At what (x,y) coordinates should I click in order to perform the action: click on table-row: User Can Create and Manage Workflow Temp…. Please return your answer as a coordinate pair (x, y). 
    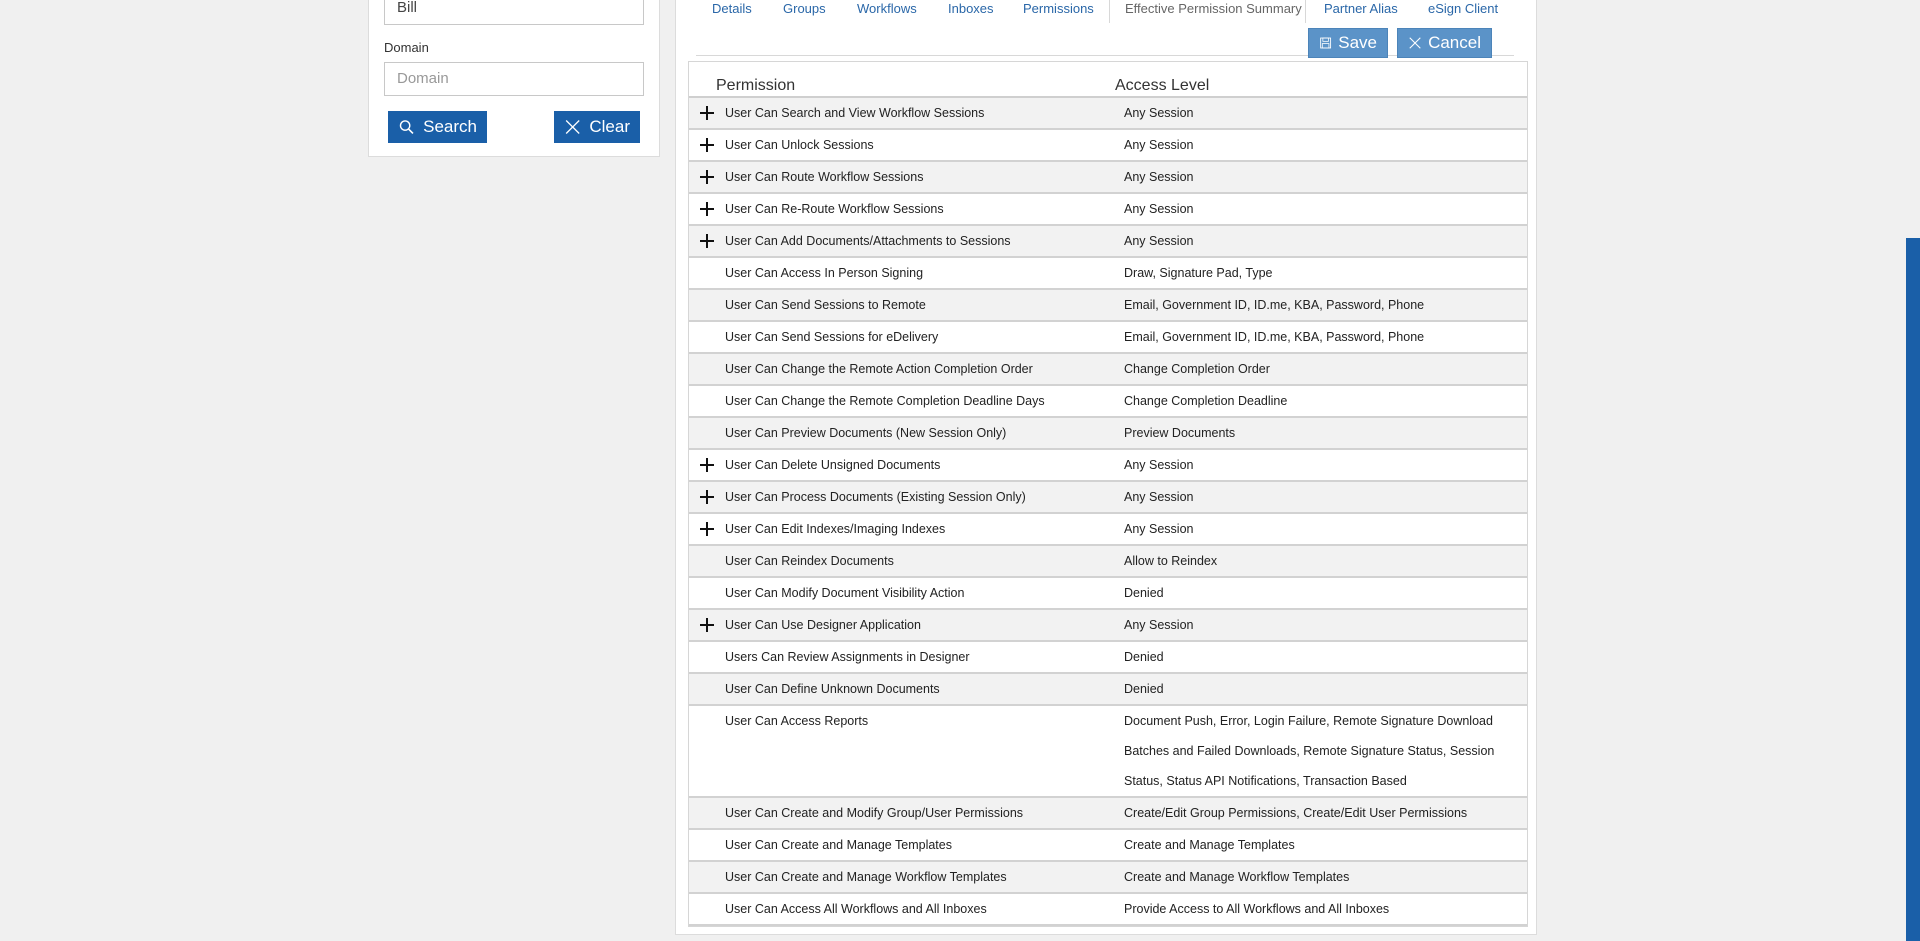
    Looking at the image, I should click on (1108, 878).